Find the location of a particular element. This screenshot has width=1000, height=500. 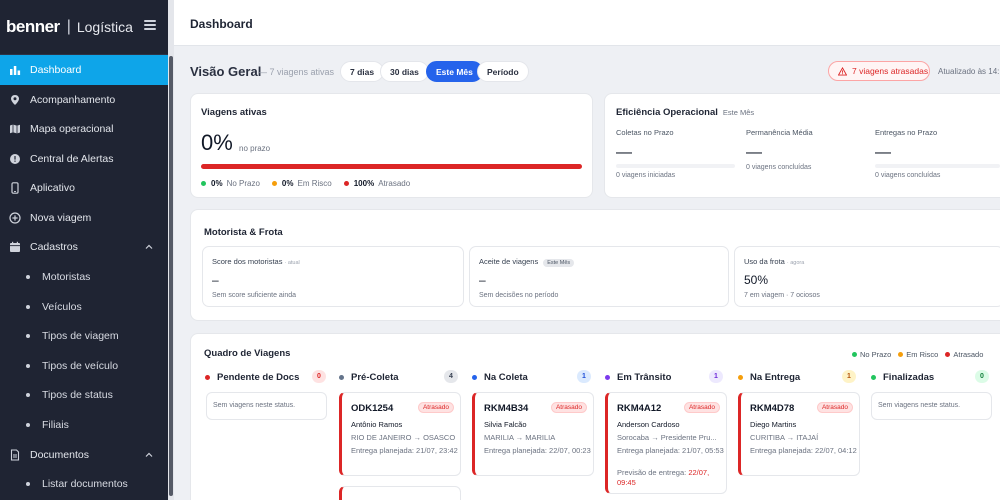

sidebar-item-acompanhamento: Acompanhamento is located at coordinates (84, 100).